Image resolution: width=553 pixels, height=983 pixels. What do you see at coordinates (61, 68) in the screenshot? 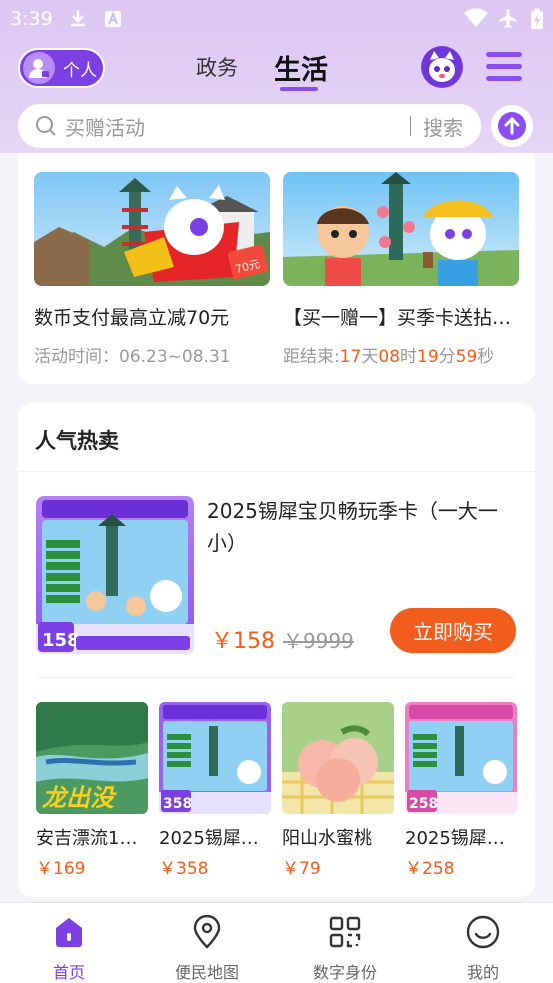
I see `personal-button: 个人` at bounding box center [61, 68].